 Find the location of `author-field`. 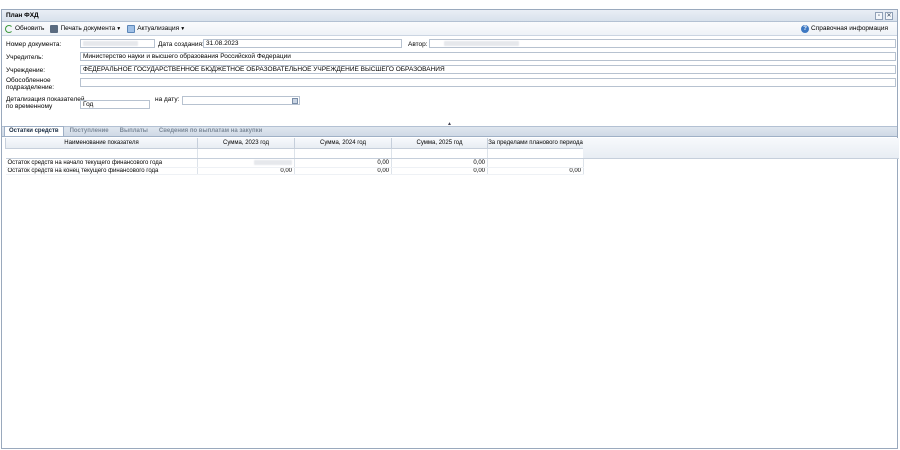

author-field is located at coordinates (662, 43).